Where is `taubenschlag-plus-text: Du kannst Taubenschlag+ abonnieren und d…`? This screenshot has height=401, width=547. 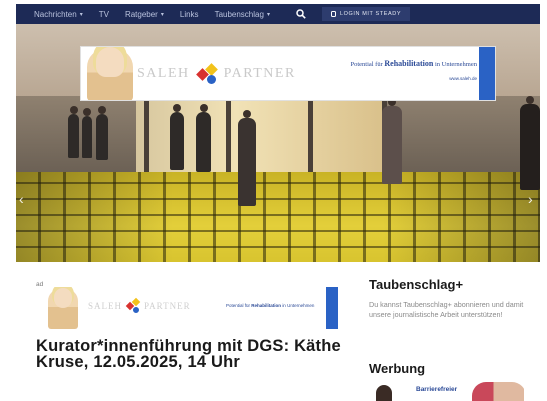
taubenschlag-plus-text: Du kannst Taubenschlag+ abonnieren und d… is located at coordinates (446, 309).